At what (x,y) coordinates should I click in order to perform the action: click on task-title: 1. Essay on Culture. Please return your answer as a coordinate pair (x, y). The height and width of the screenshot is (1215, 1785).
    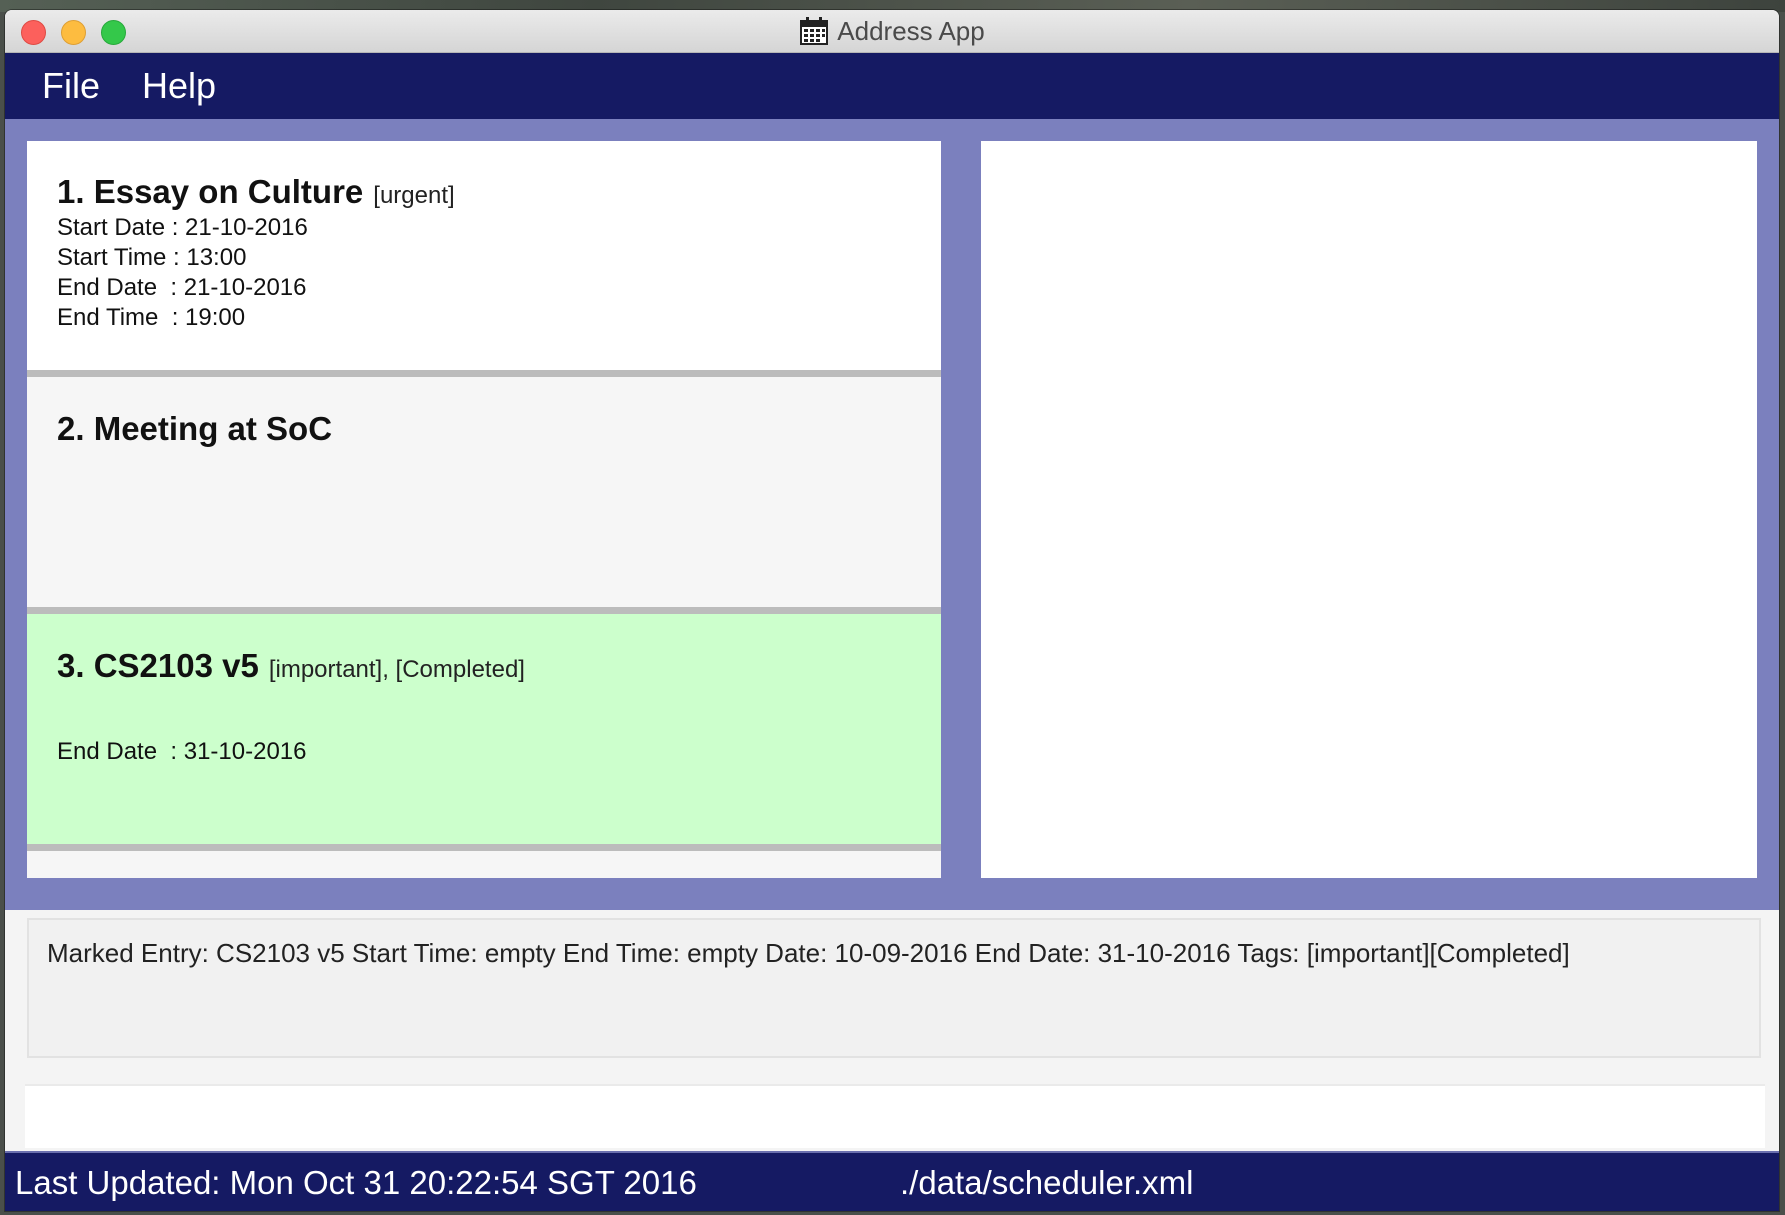
    Looking at the image, I should click on (210, 191).